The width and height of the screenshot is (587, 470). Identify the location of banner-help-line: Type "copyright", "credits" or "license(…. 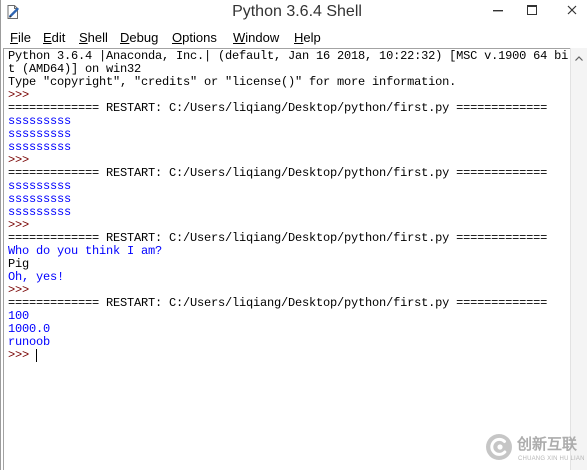
(232, 82).